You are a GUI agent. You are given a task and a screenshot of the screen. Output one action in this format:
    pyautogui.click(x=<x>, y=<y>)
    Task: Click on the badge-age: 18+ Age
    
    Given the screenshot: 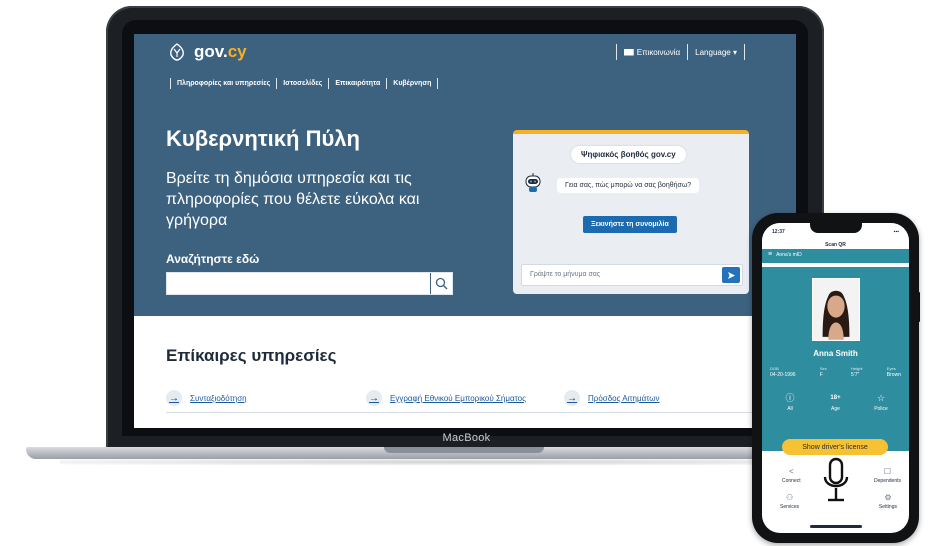 What is the action you would take?
    pyautogui.click(x=836, y=402)
    